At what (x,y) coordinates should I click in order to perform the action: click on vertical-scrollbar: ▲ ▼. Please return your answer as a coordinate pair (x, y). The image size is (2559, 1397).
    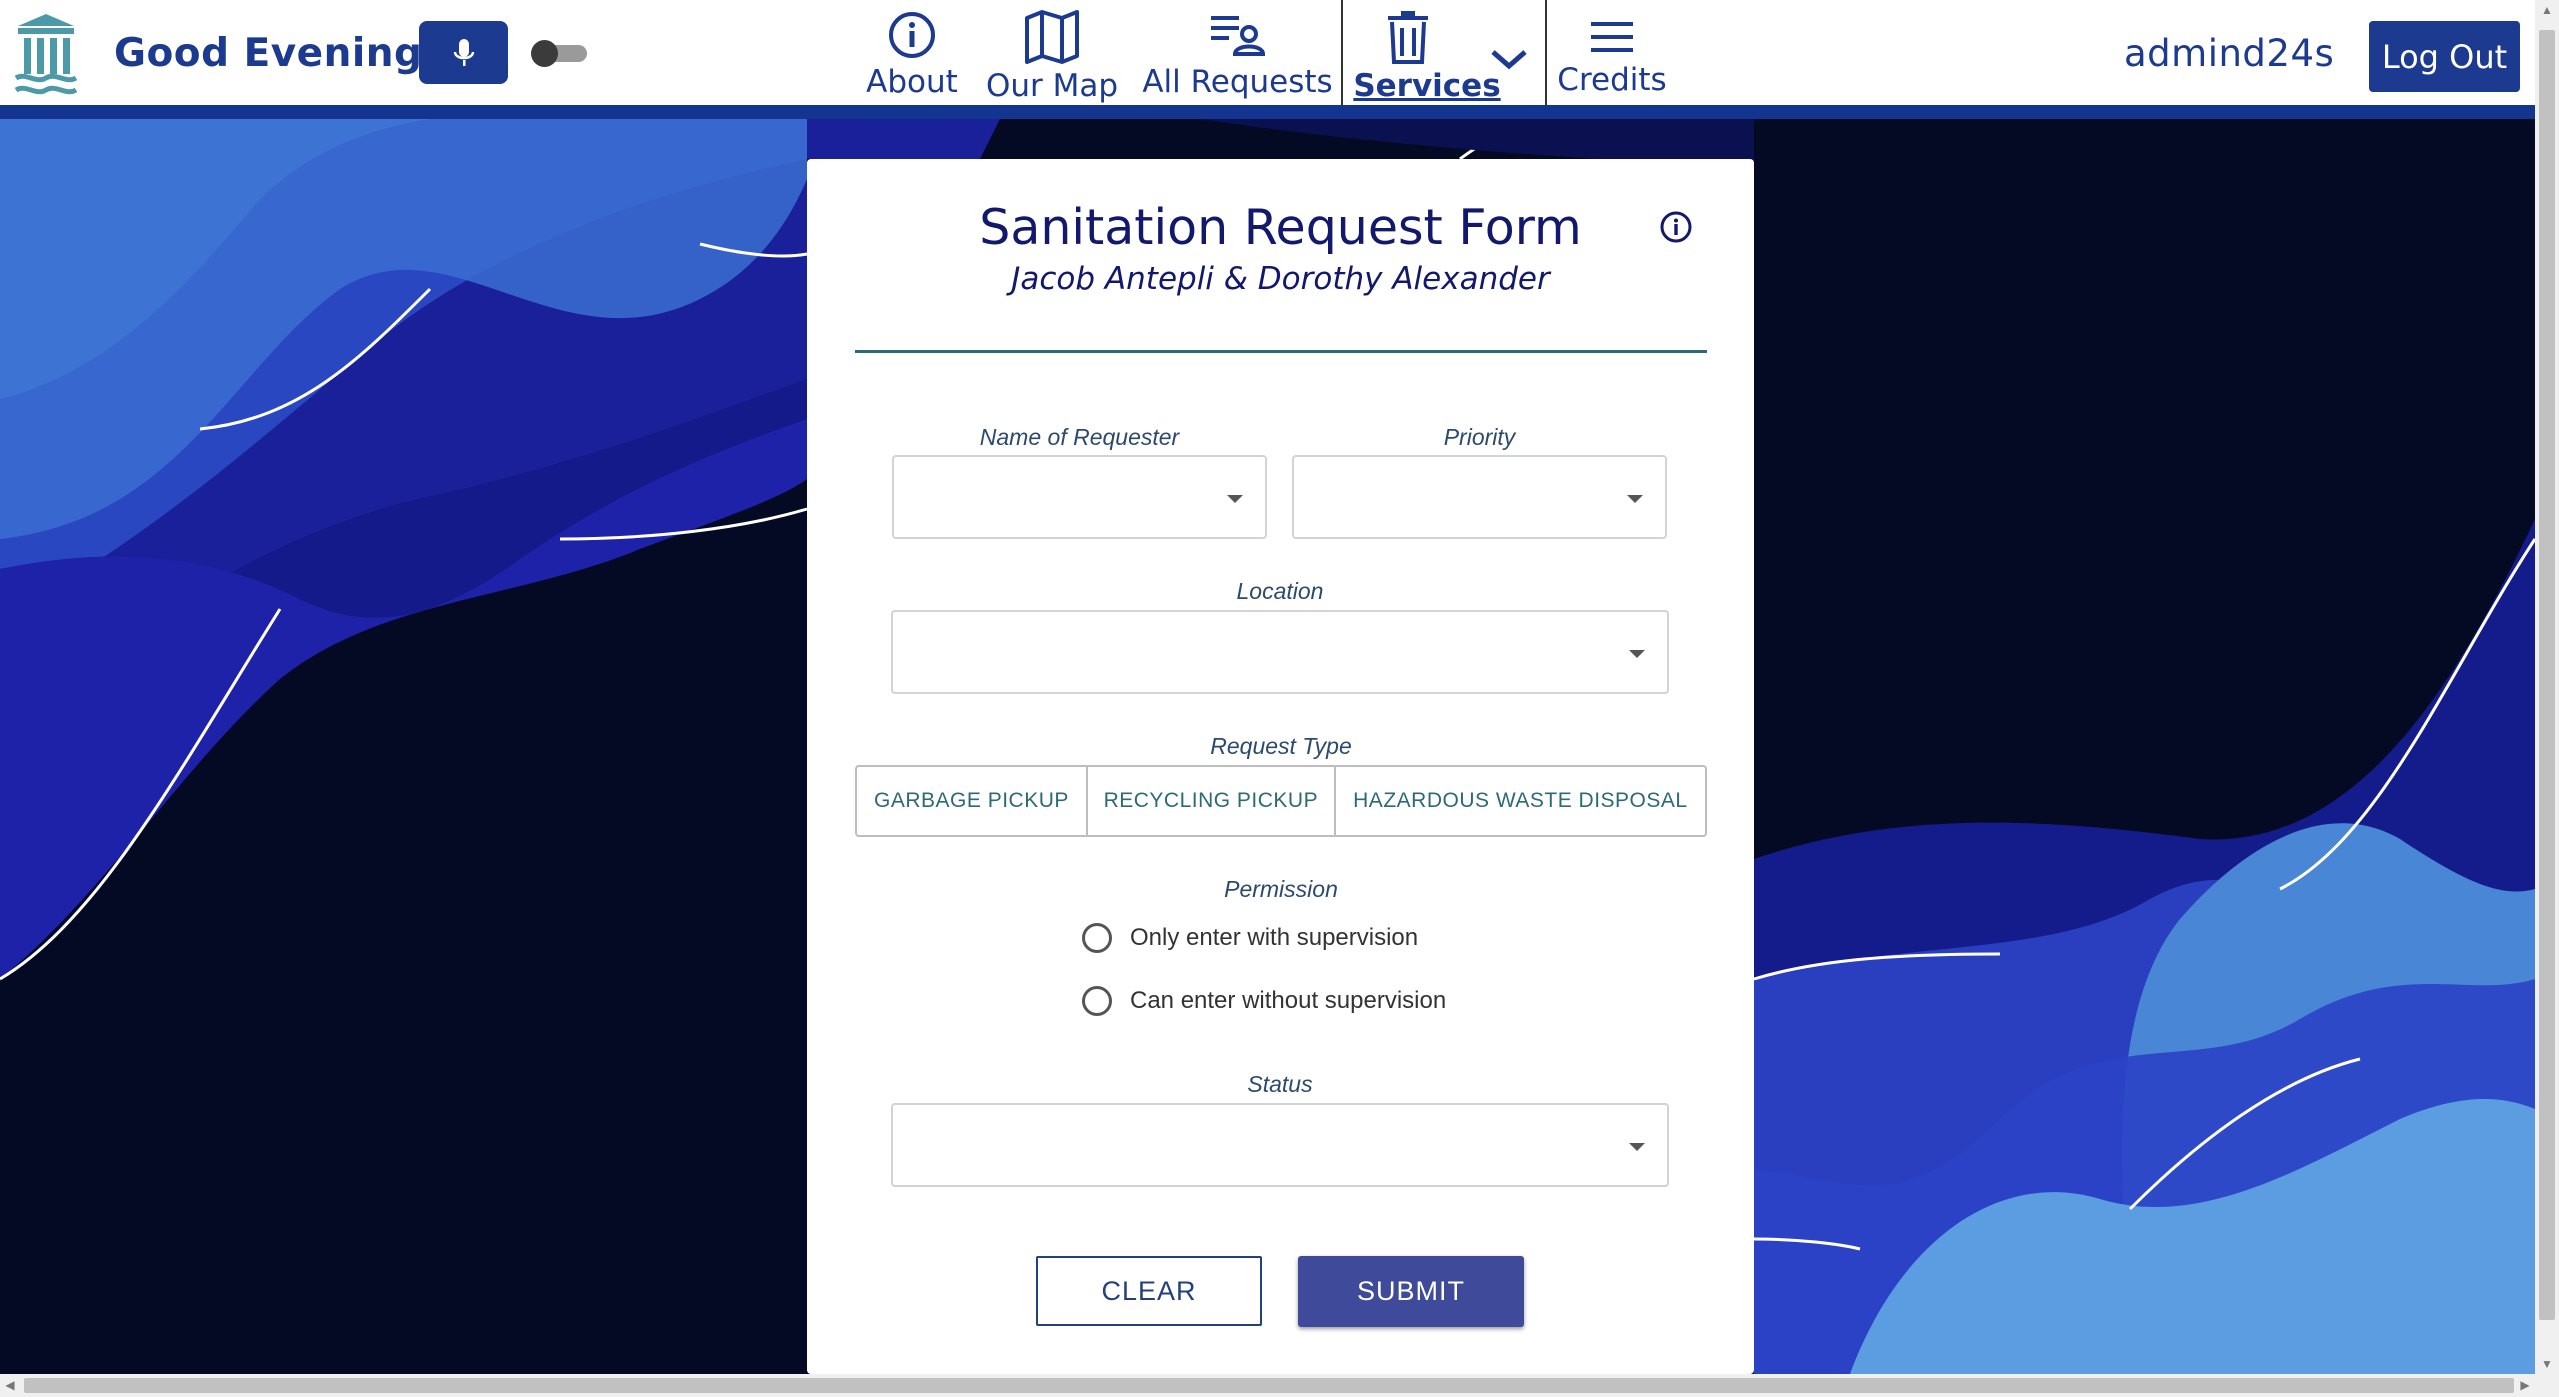
    Looking at the image, I should click on (2547, 687).